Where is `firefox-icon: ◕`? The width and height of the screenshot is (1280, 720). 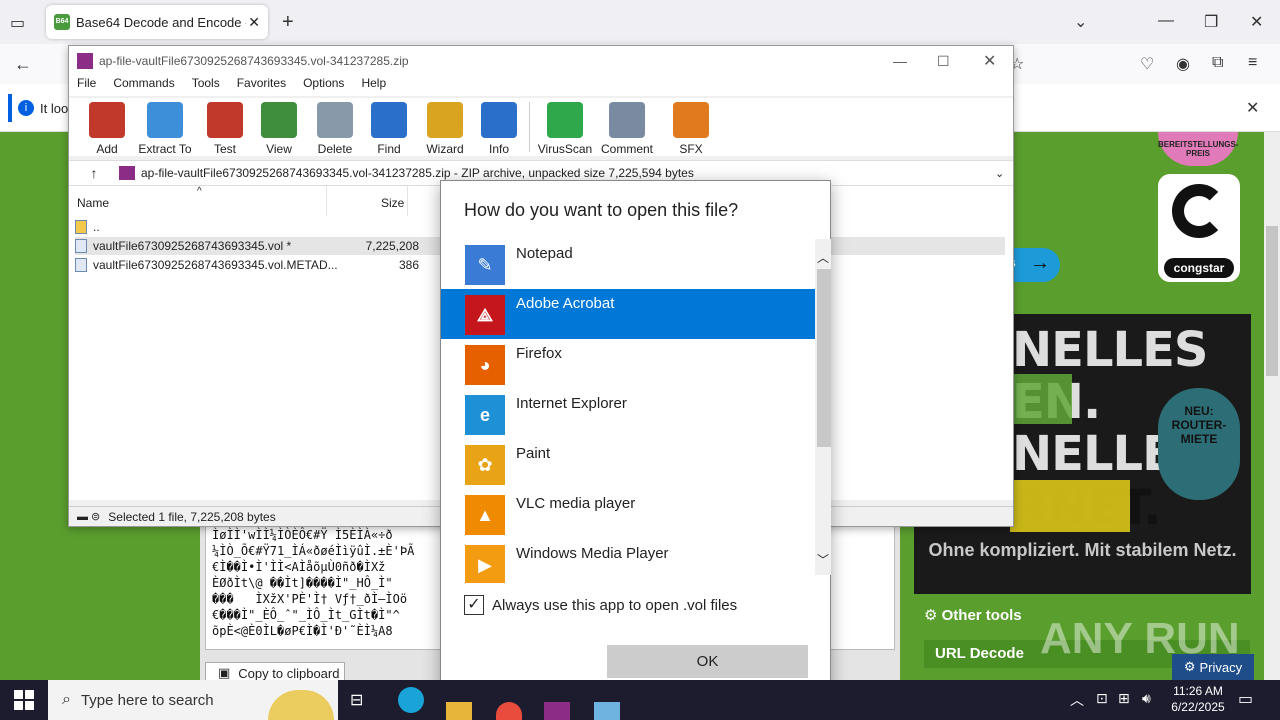
firefox-icon: ◕ is located at coordinates (485, 365).